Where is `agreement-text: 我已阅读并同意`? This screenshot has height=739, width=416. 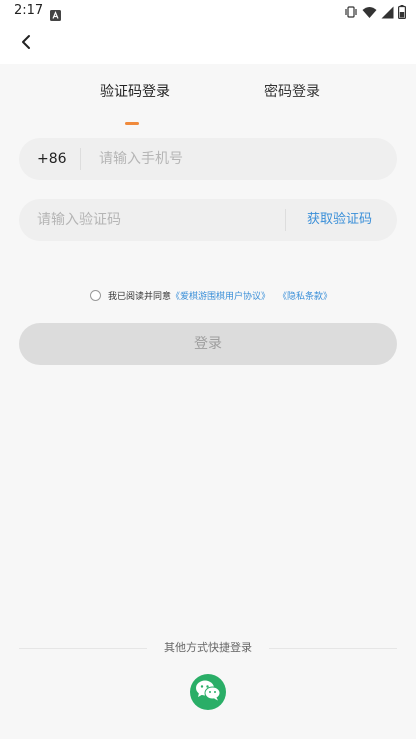
agreement-text: 我已阅读并同意 is located at coordinates (140, 296).